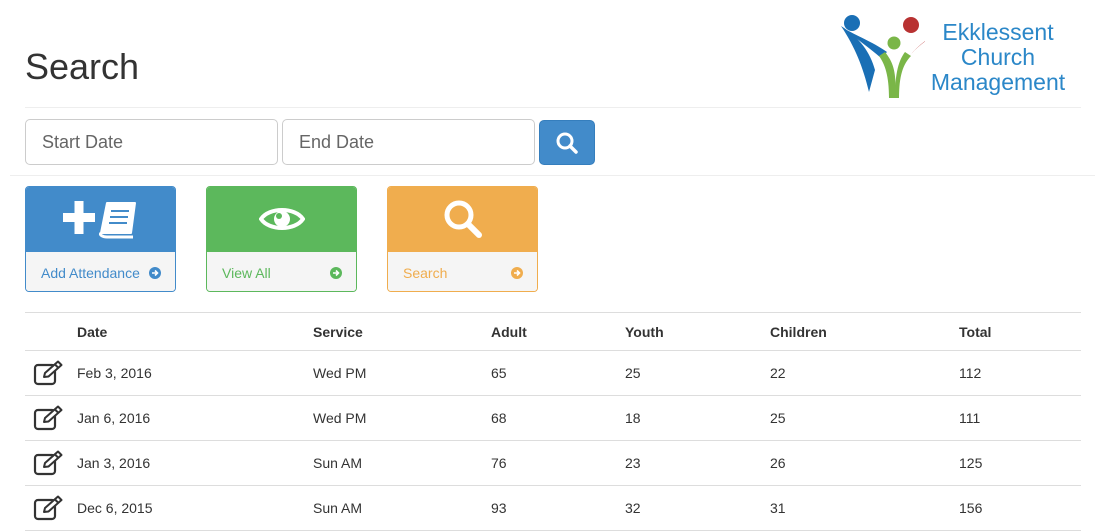 The height and width of the screenshot is (532, 1105). What do you see at coordinates (1020, 373) in the screenshot?
I see `cell-total: 112` at bounding box center [1020, 373].